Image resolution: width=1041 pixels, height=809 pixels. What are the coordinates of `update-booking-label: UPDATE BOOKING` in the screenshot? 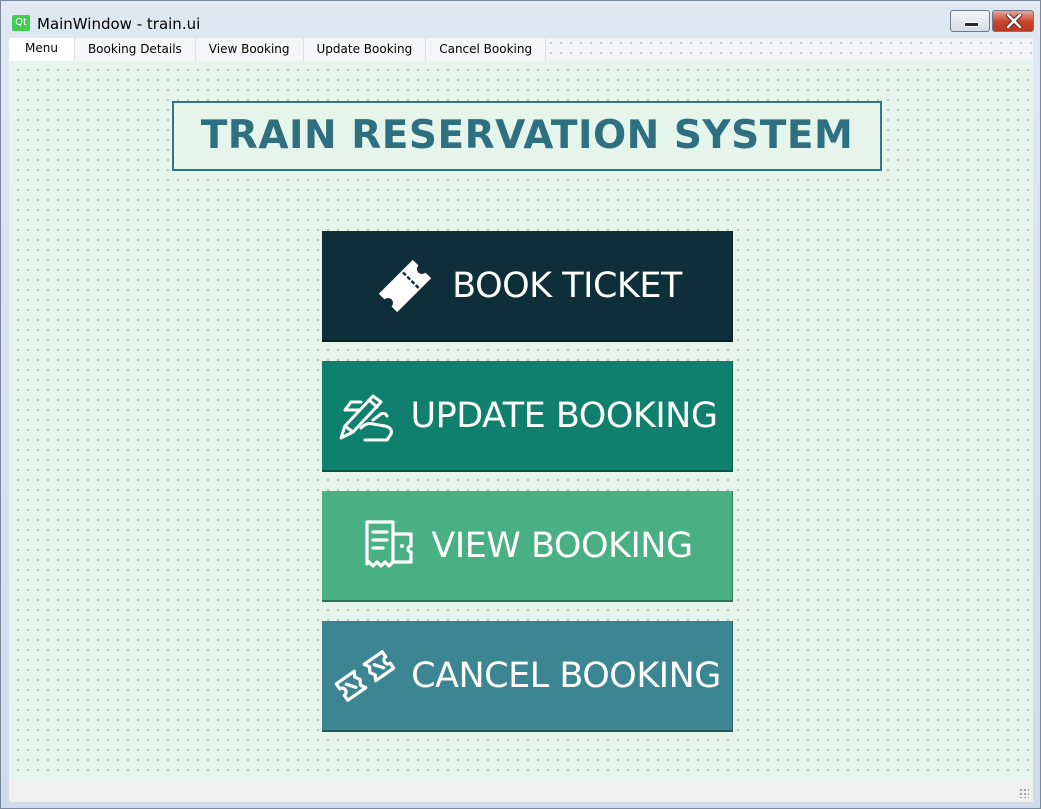 It's located at (564, 415).